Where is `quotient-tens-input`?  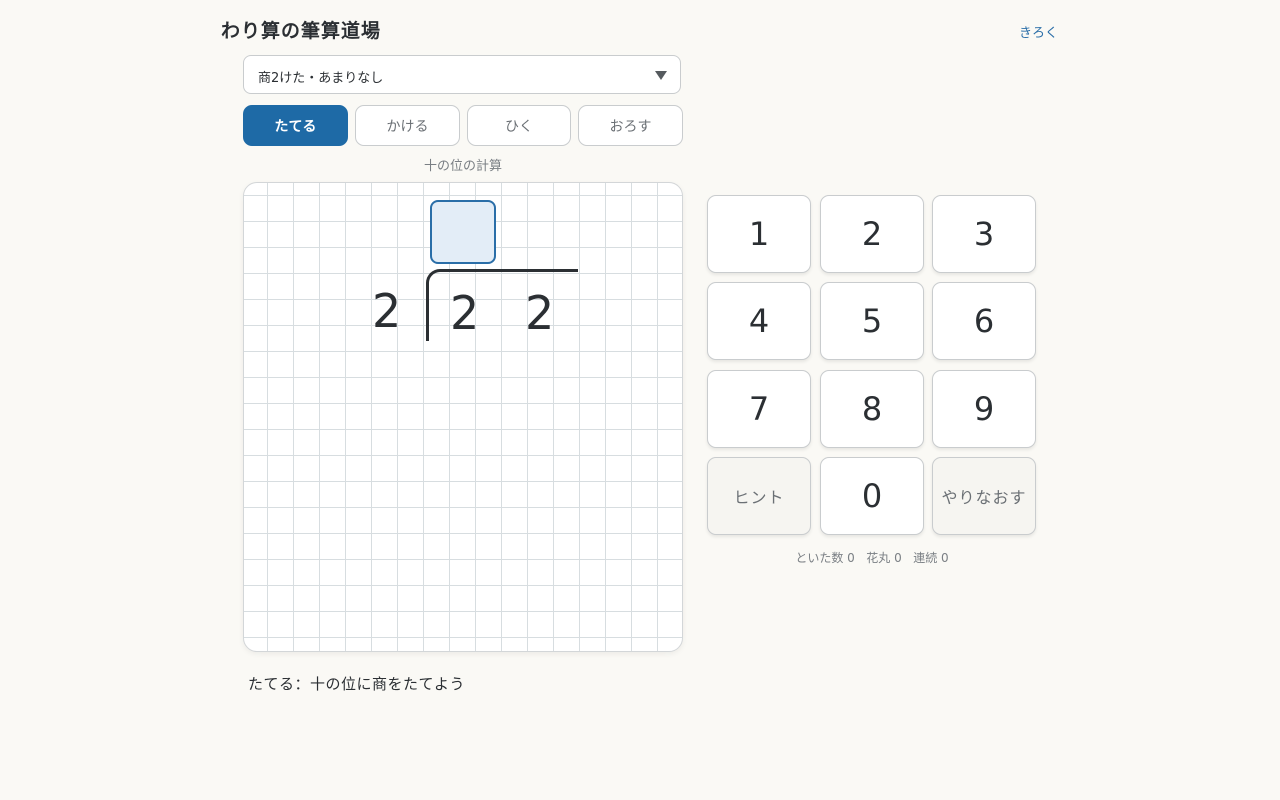 quotient-tens-input is located at coordinates (463, 232).